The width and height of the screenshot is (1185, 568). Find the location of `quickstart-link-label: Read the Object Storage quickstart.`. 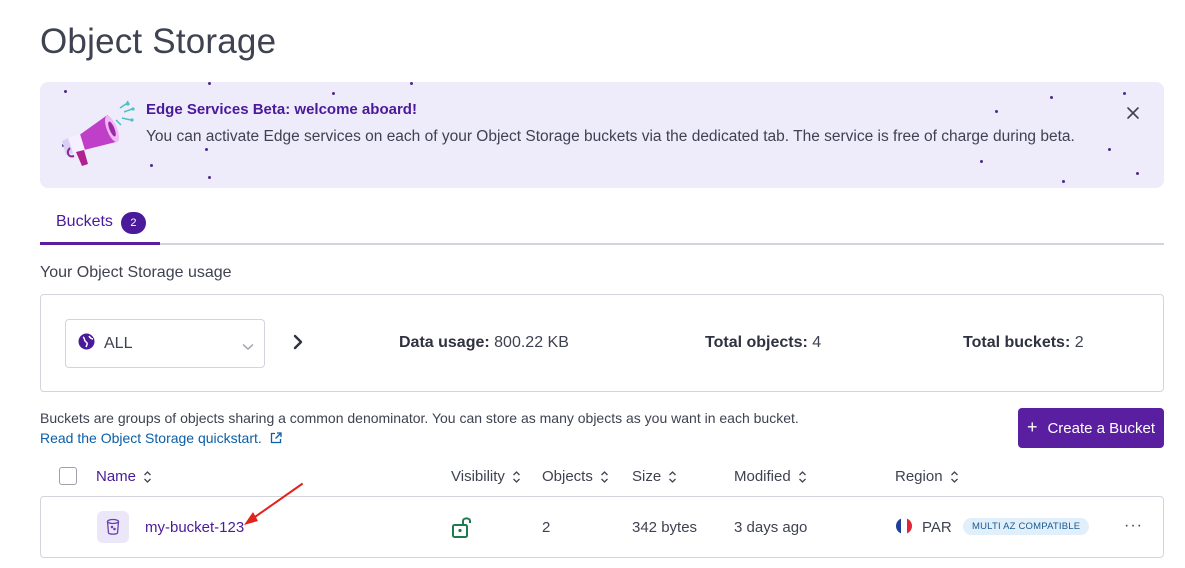

quickstart-link-label: Read the Object Storage quickstart. is located at coordinates (151, 438).